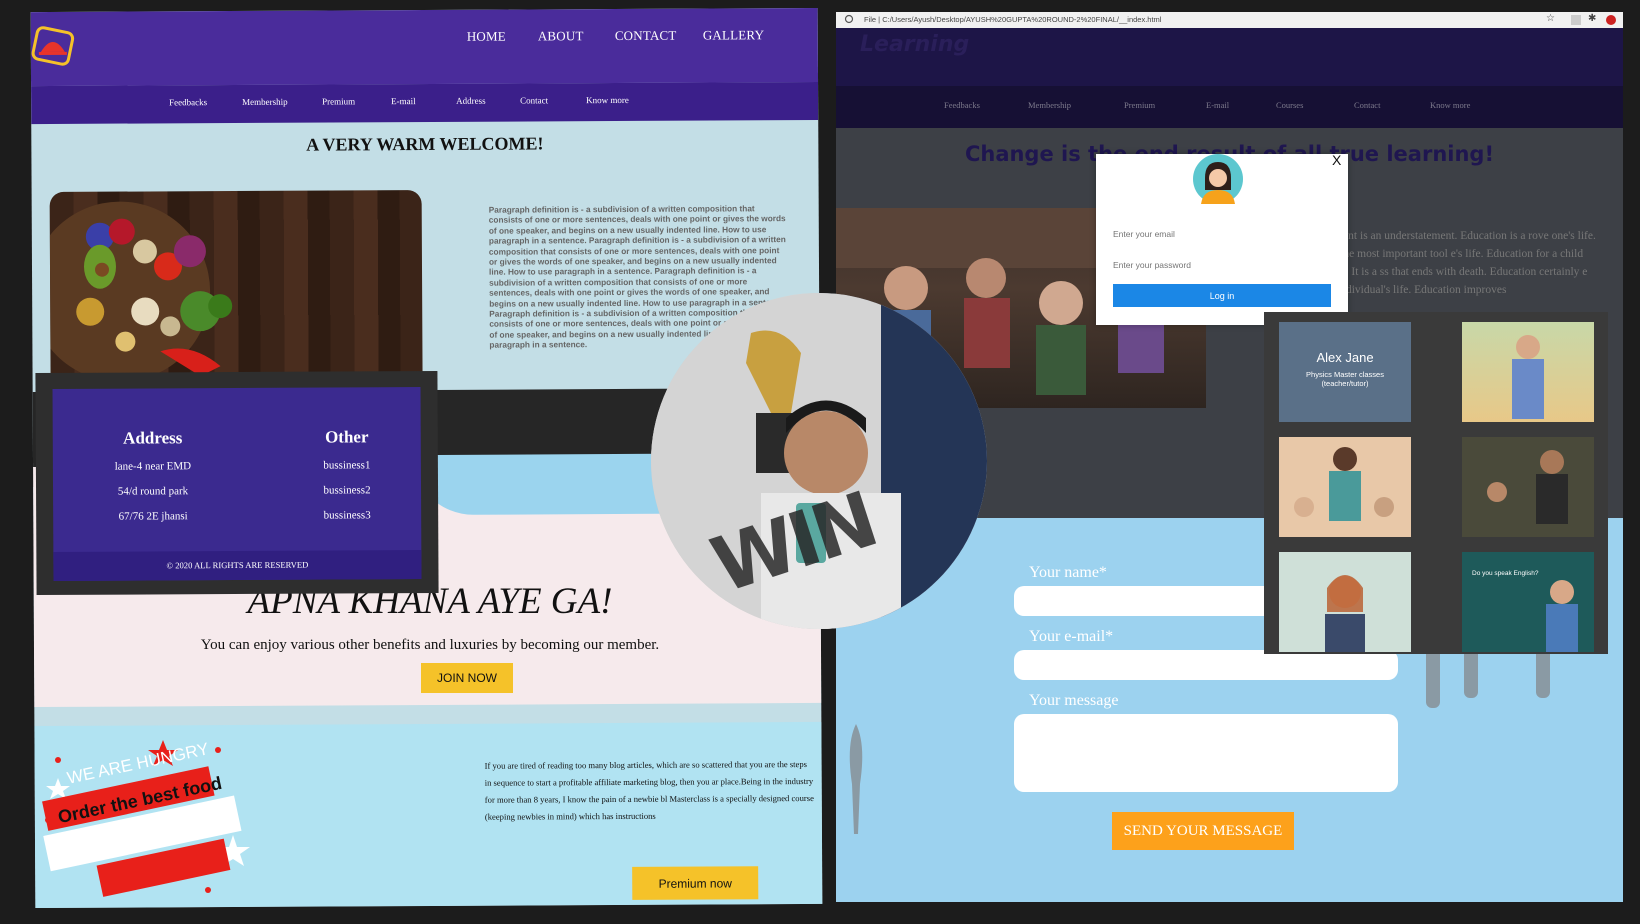  I want to click on knife-decoration-icon, so click(856, 779).